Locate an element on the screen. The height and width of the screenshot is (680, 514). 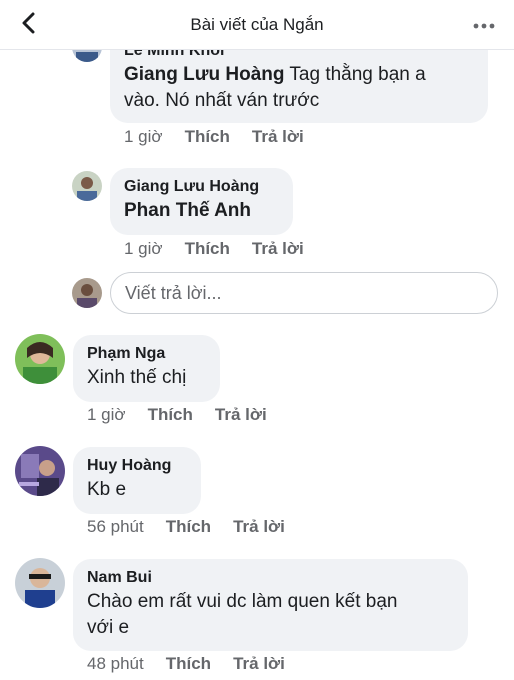
top-bar: Bài viết của Ngắn is located at coordinates (257, 25).